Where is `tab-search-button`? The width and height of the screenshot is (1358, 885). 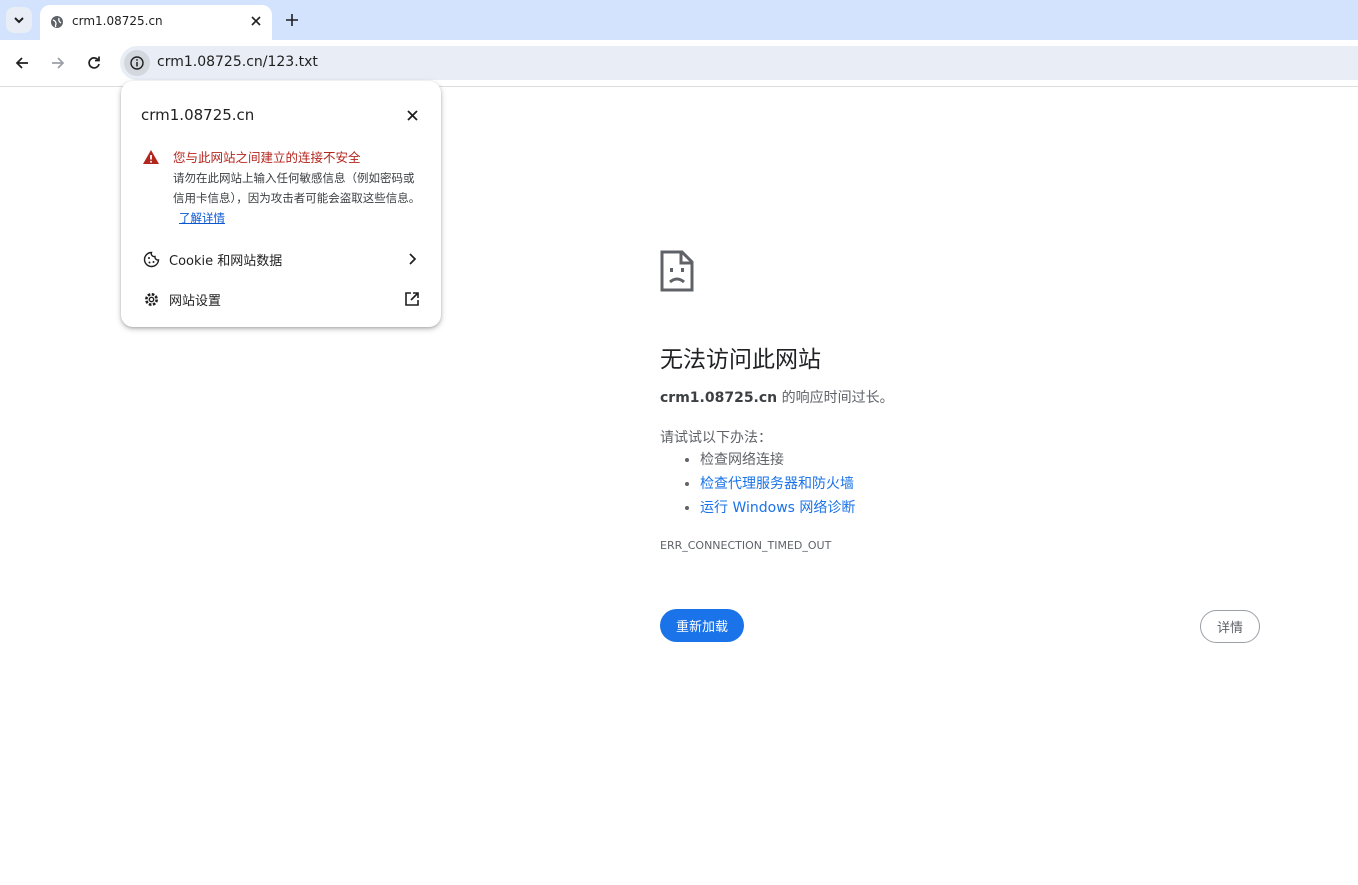
tab-search-button is located at coordinates (19, 20).